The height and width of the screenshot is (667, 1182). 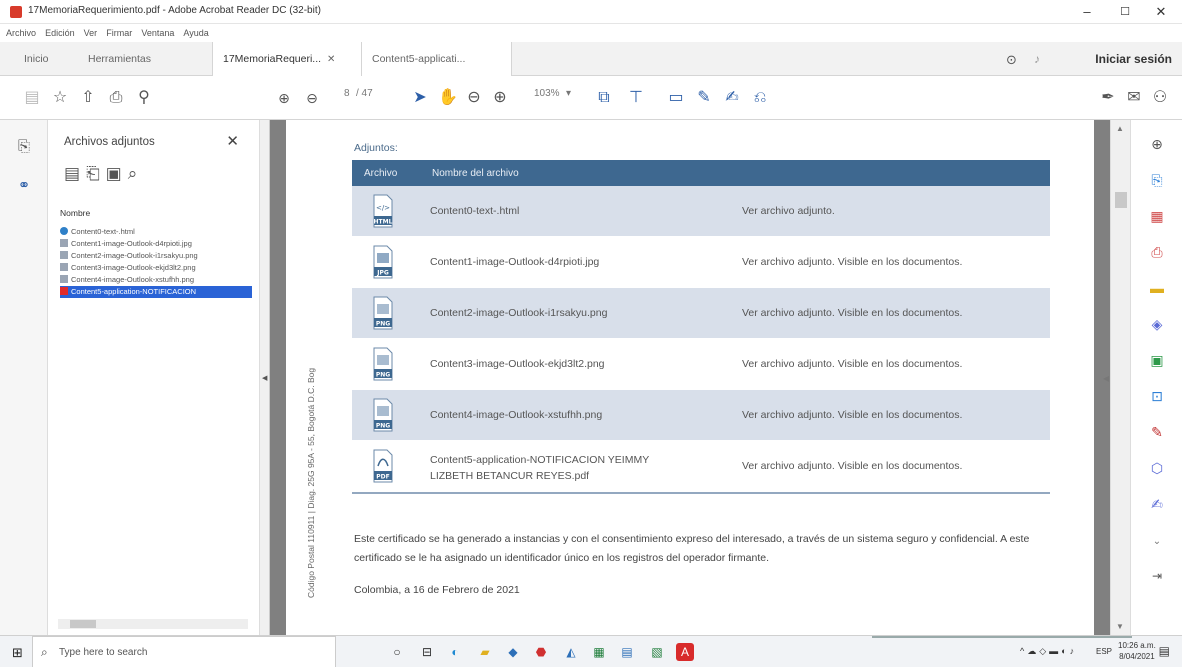 What do you see at coordinates (157, 232) in the screenshot?
I see `attachment-list-item: Content0-text-.html` at bounding box center [157, 232].